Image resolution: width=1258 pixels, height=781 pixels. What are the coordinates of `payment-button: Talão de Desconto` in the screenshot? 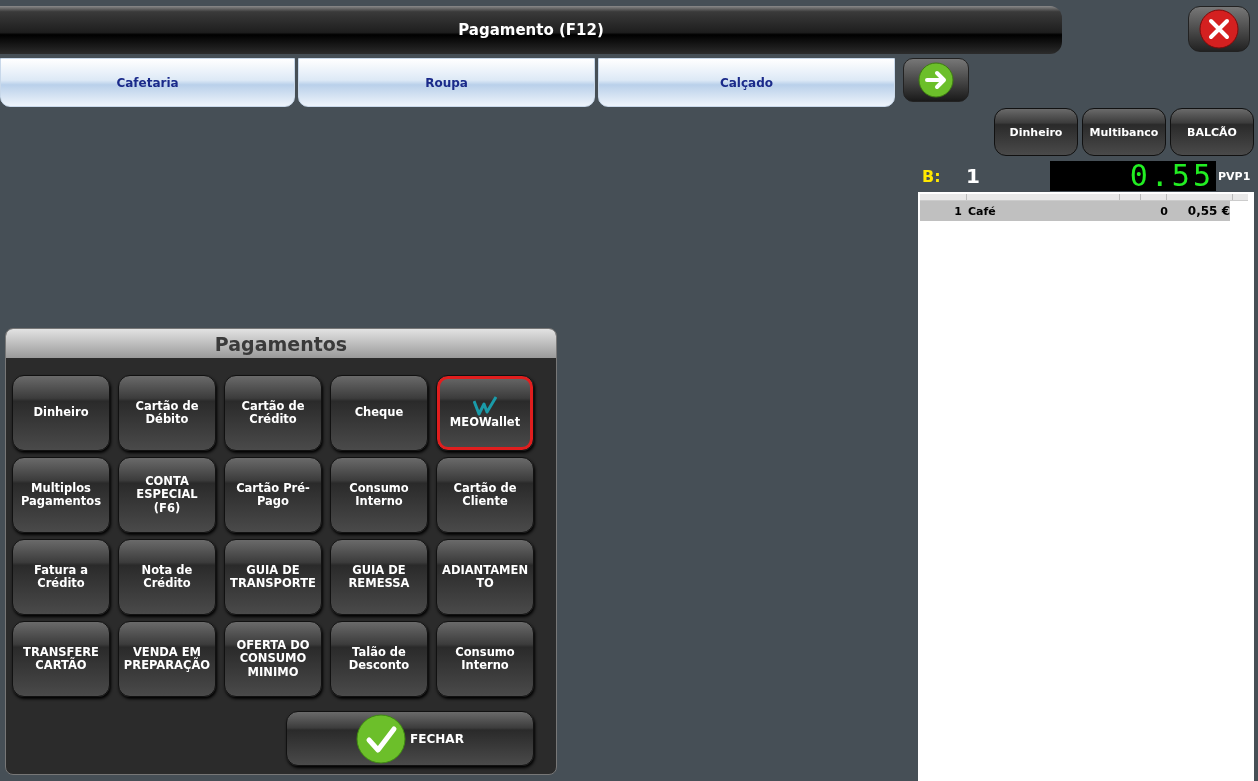 It's located at (379, 659).